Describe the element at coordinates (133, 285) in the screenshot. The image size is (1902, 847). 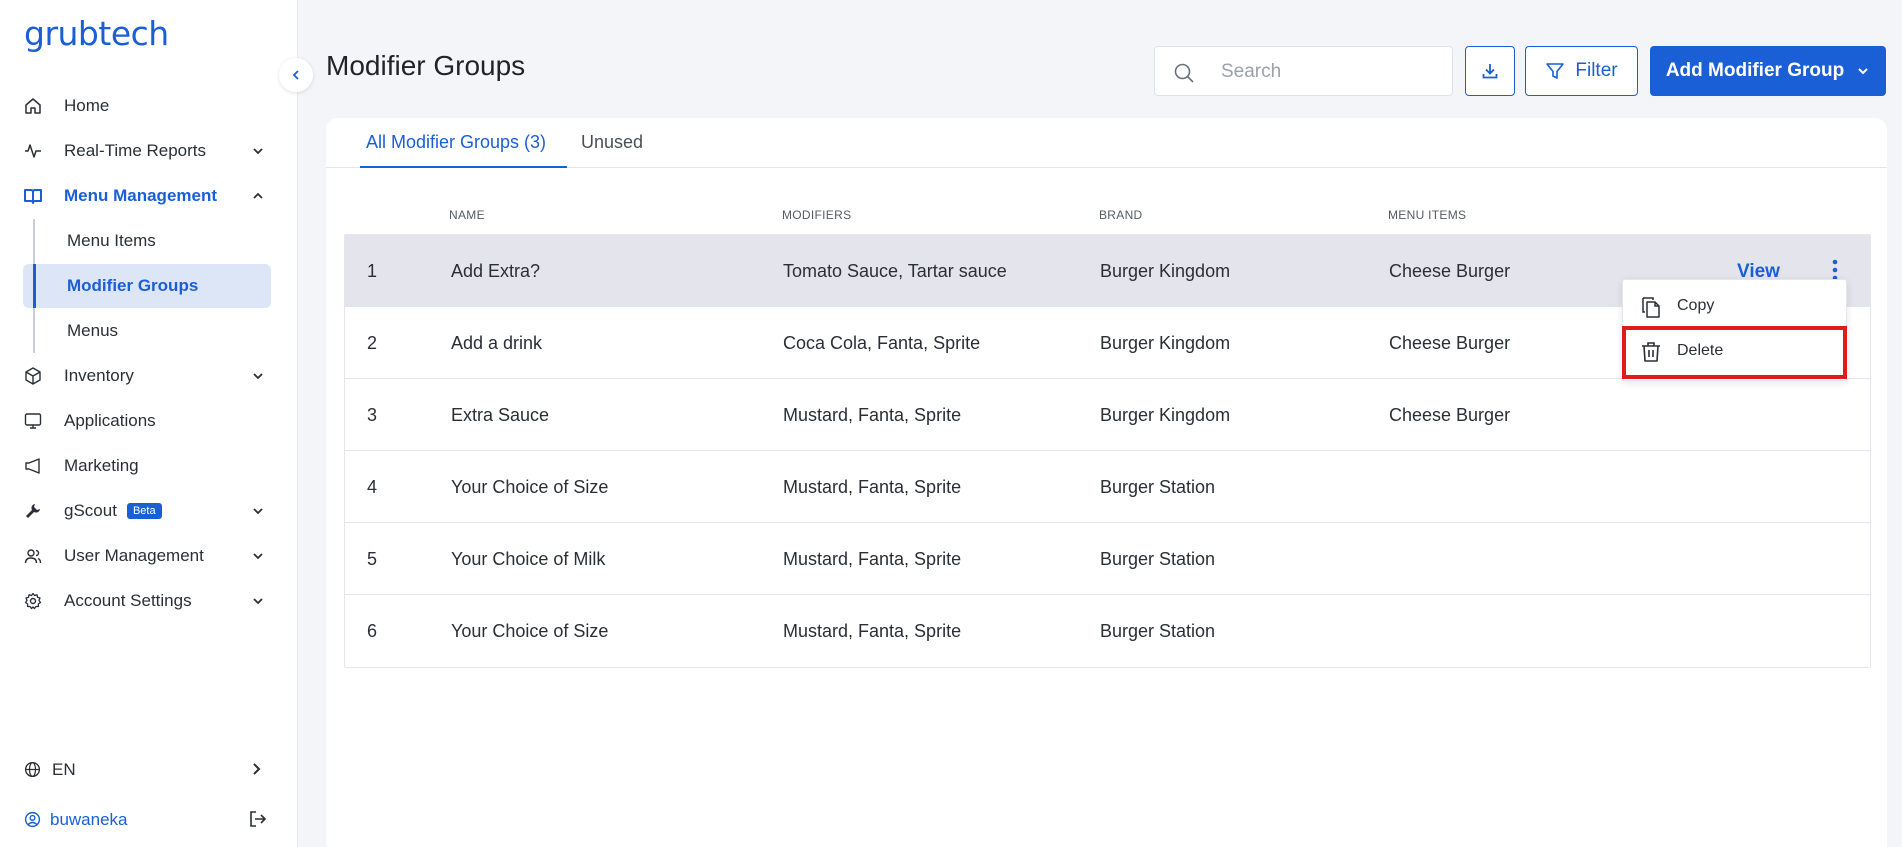
I see `sidebar-subitem-label: Modifier Groups` at that location.